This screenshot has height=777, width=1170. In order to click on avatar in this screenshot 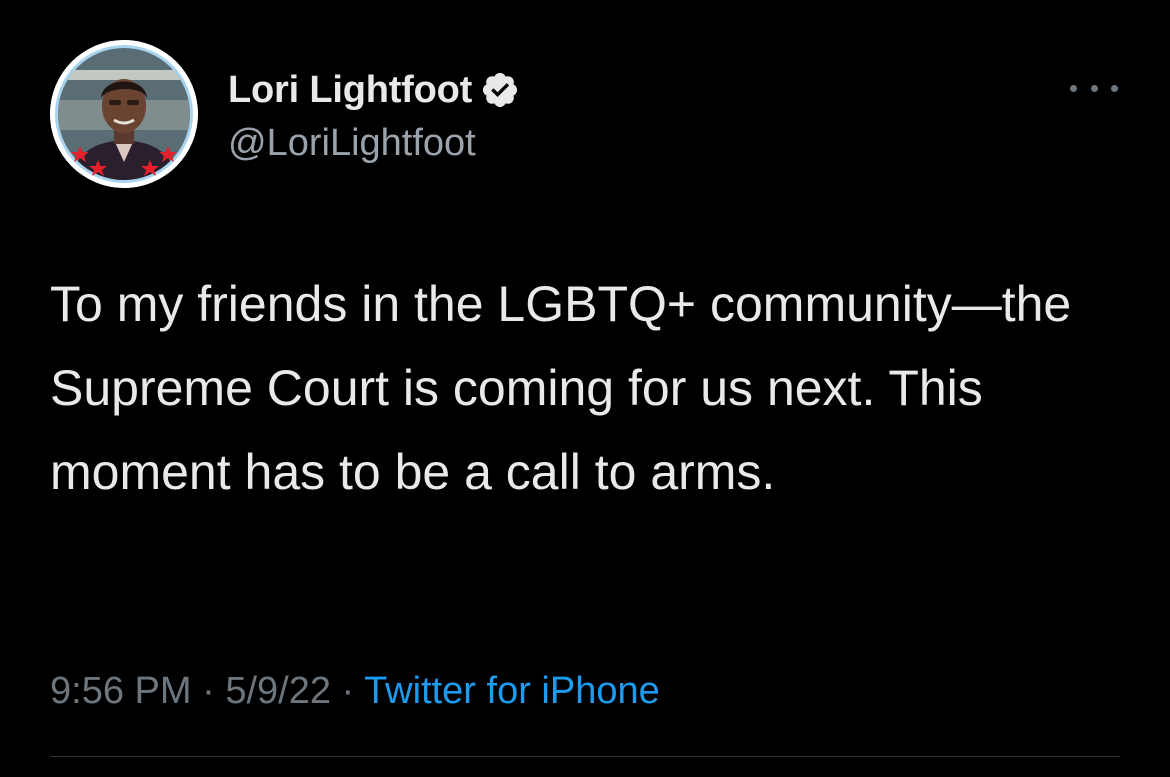, I will do `click(124, 114)`.